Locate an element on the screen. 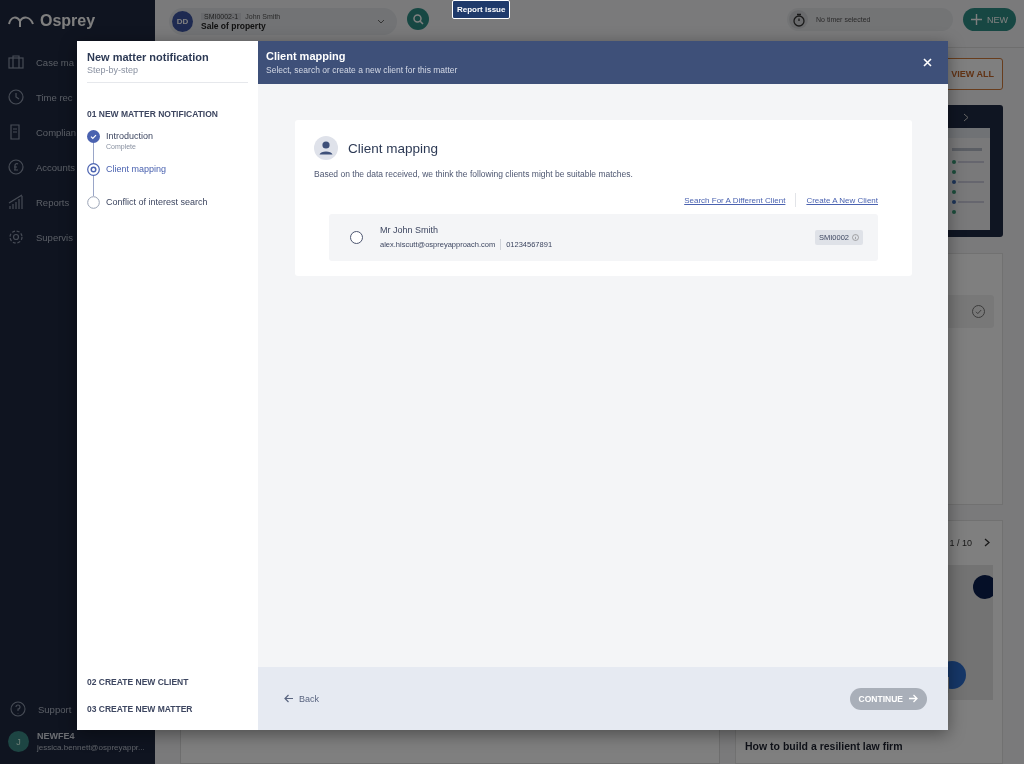 The image size is (1024, 764). close-button is located at coordinates (927, 62).